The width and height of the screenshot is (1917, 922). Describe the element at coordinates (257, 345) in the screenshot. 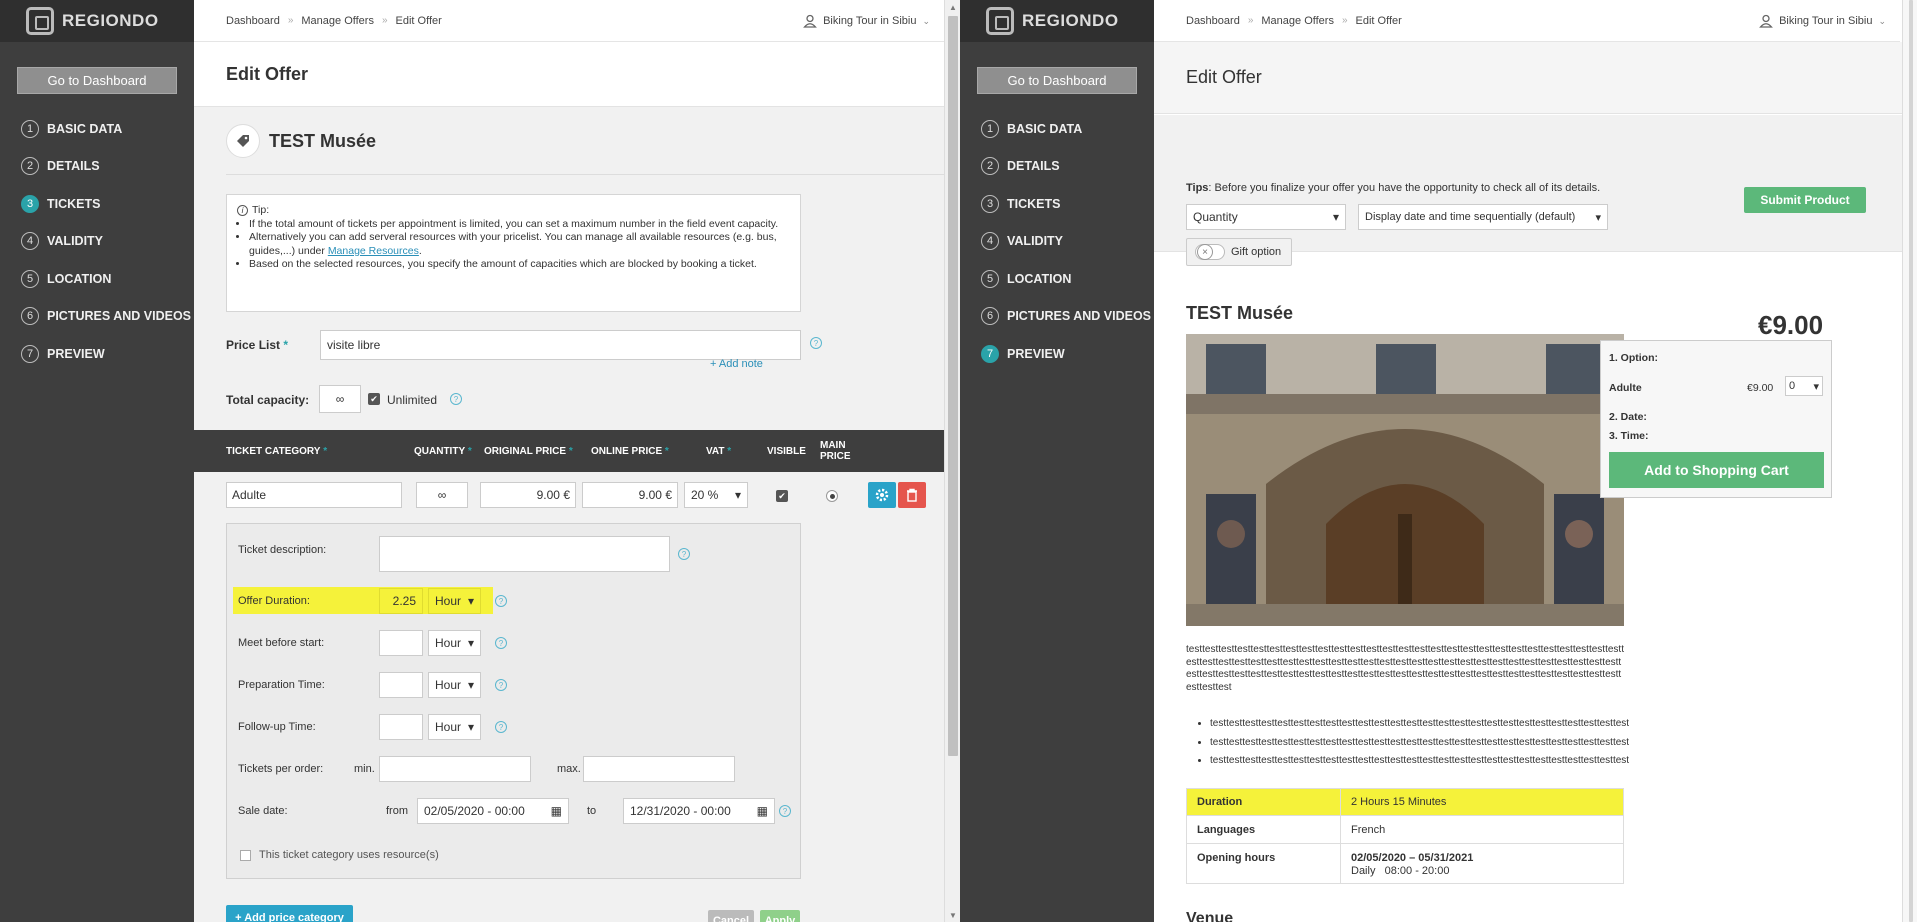

I see `price-list-label: Price List *` at that location.